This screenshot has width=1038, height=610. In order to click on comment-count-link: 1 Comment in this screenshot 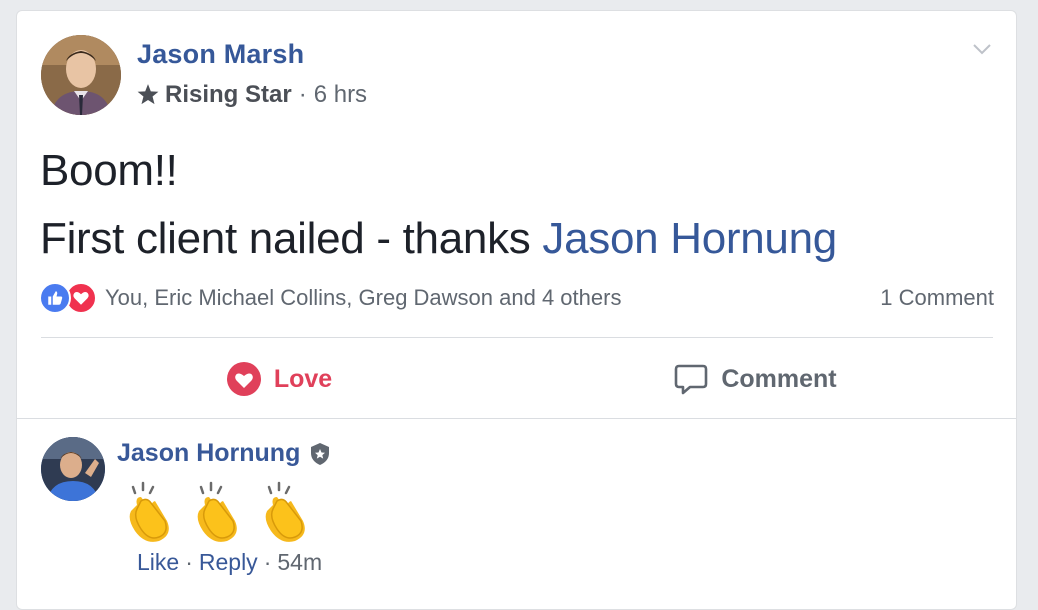, I will do `click(937, 298)`.